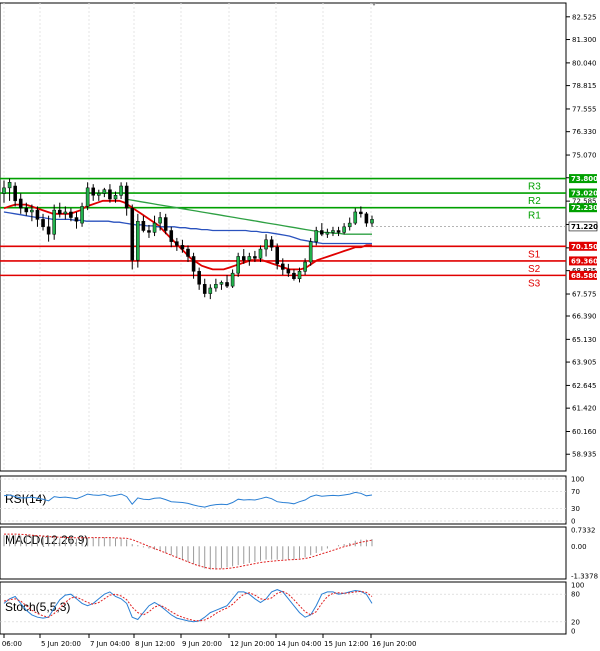 This screenshot has width=600, height=651. I want to click on stoch-tick-label: 100, so click(577, 586).